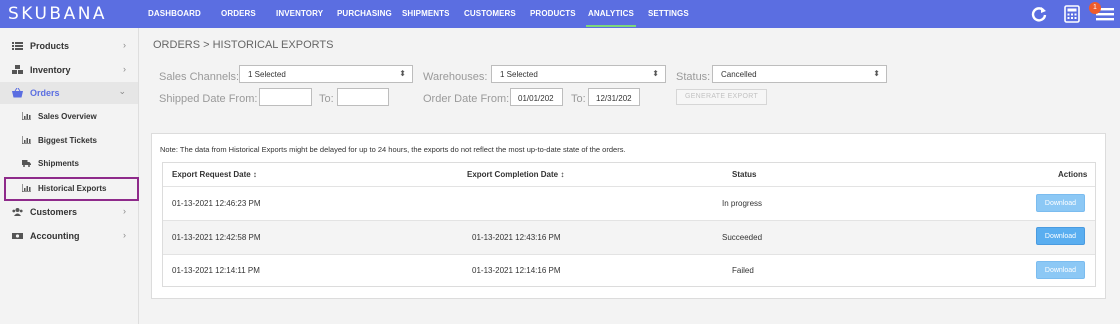 The image size is (1120, 324). I want to click on calculator-icon, so click(1072, 14).